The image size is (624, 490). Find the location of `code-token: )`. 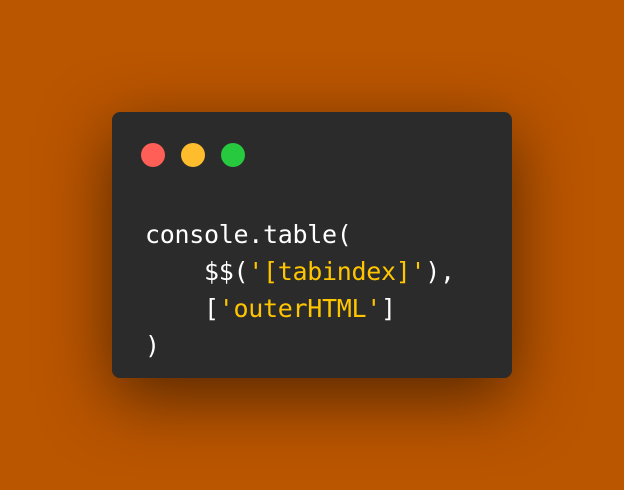

code-token: ) is located at coordinates (152, 345).